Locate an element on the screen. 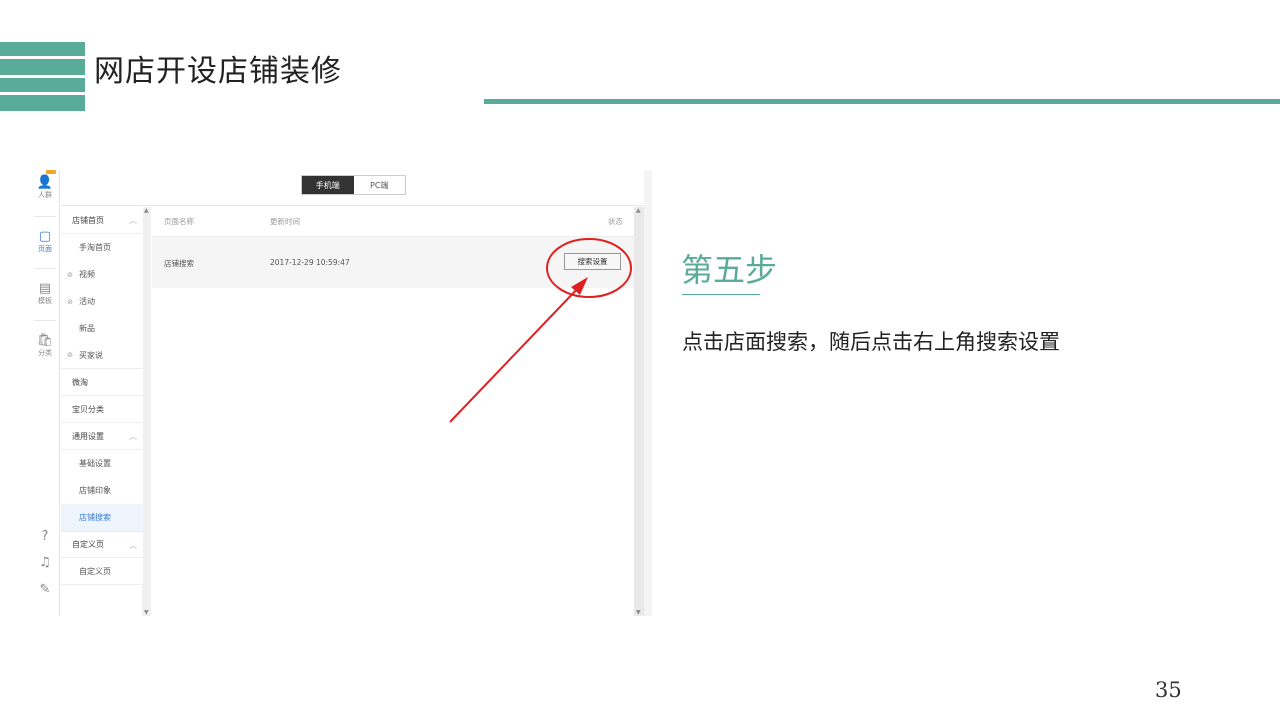 The image size is (1280, 720). nav-item-impression: 店铺印象 is located at coordinates (102, 490).